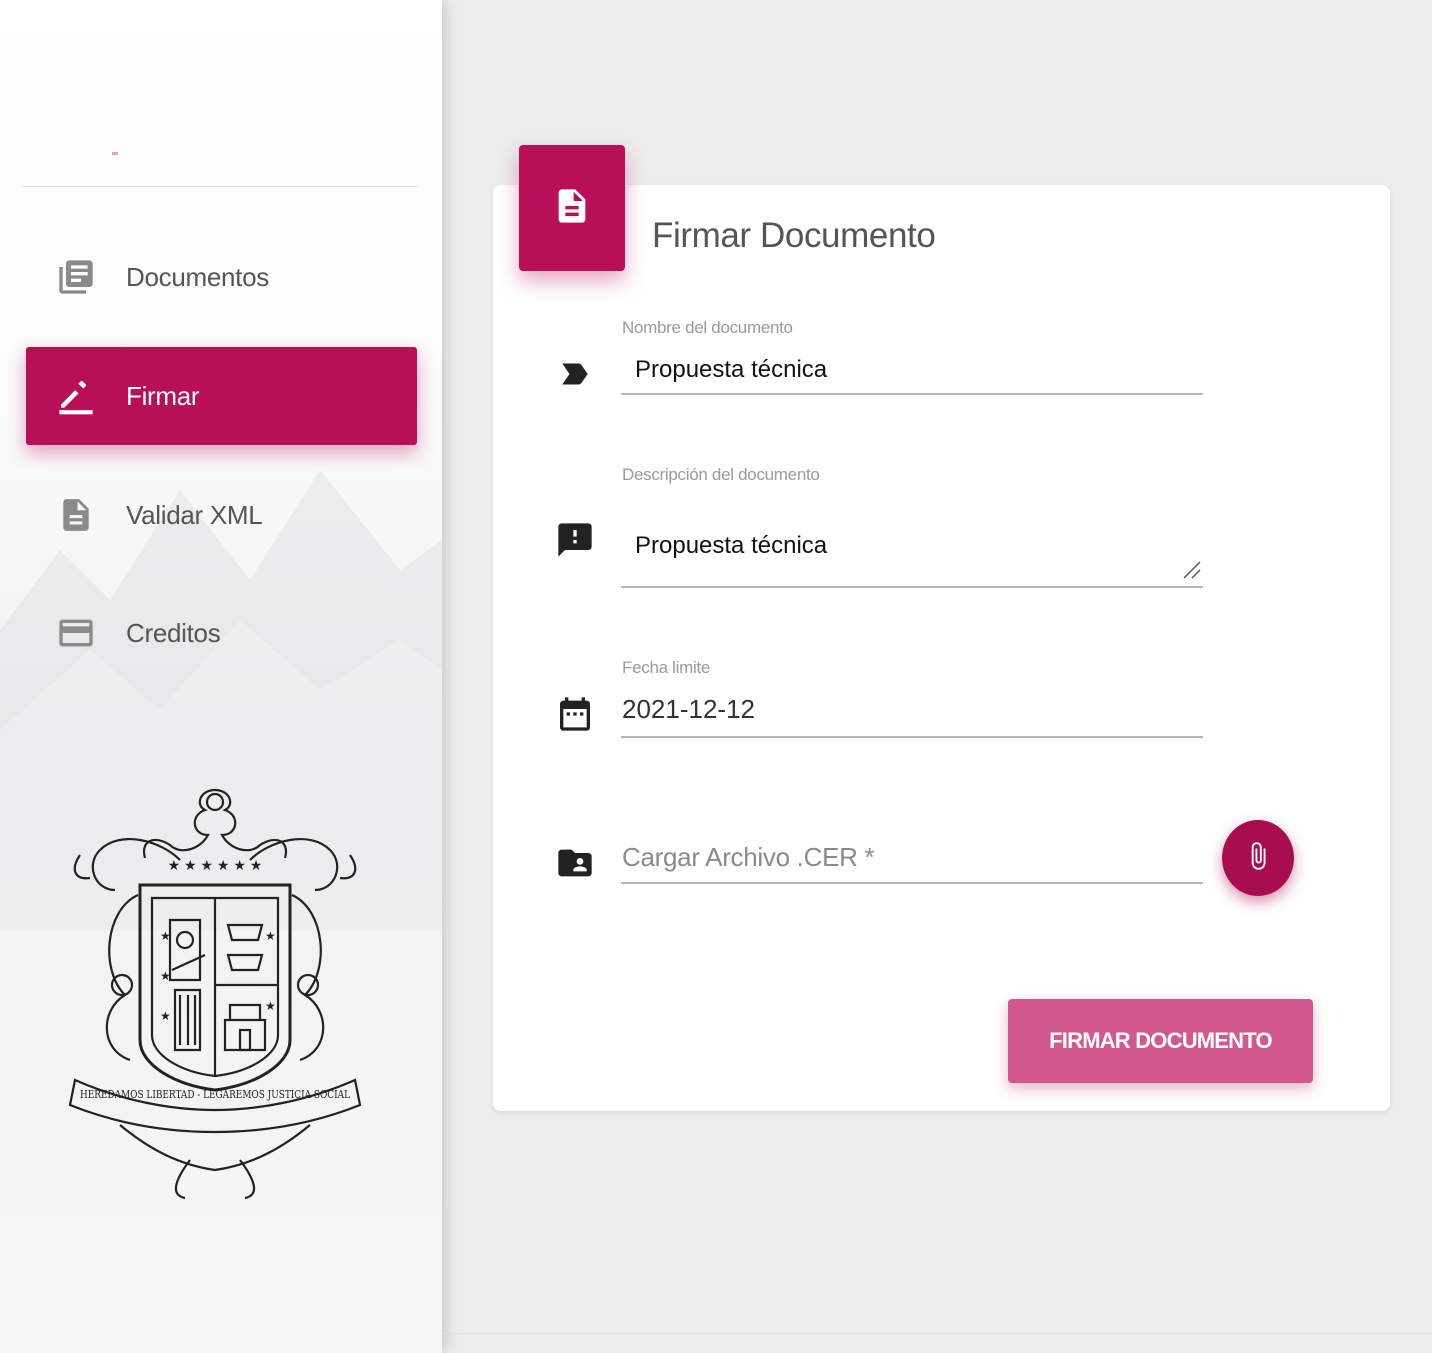  Describe the element at coordinates (721, 474) in the screenshot. I see `document-description-label: Descripción del documento` at that location.